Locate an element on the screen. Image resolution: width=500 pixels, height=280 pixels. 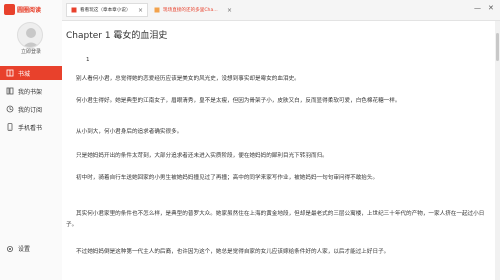
avatar is located at coordinates (30, 35).